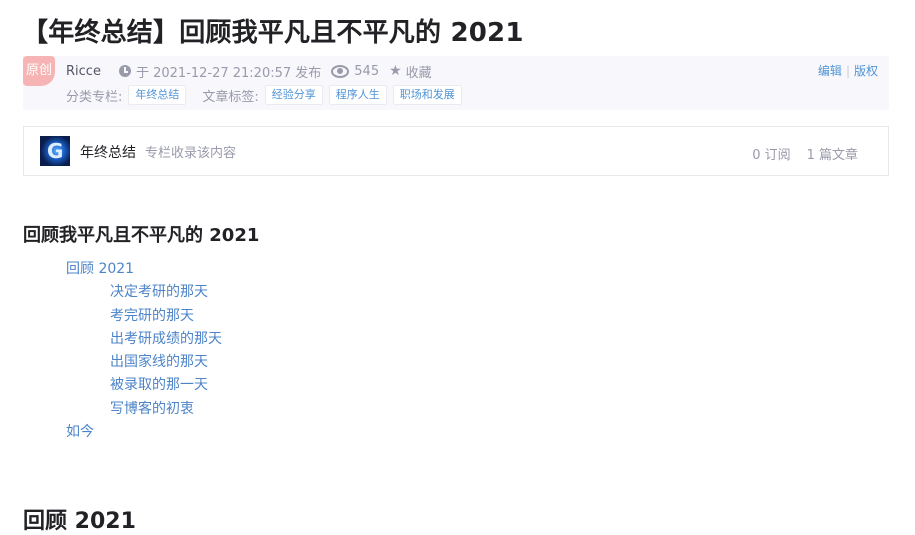  Describe the element at coordinates (805, 153) in the screenshot. I see `column-stats: 0 订阅 1 篇文章` at that location.